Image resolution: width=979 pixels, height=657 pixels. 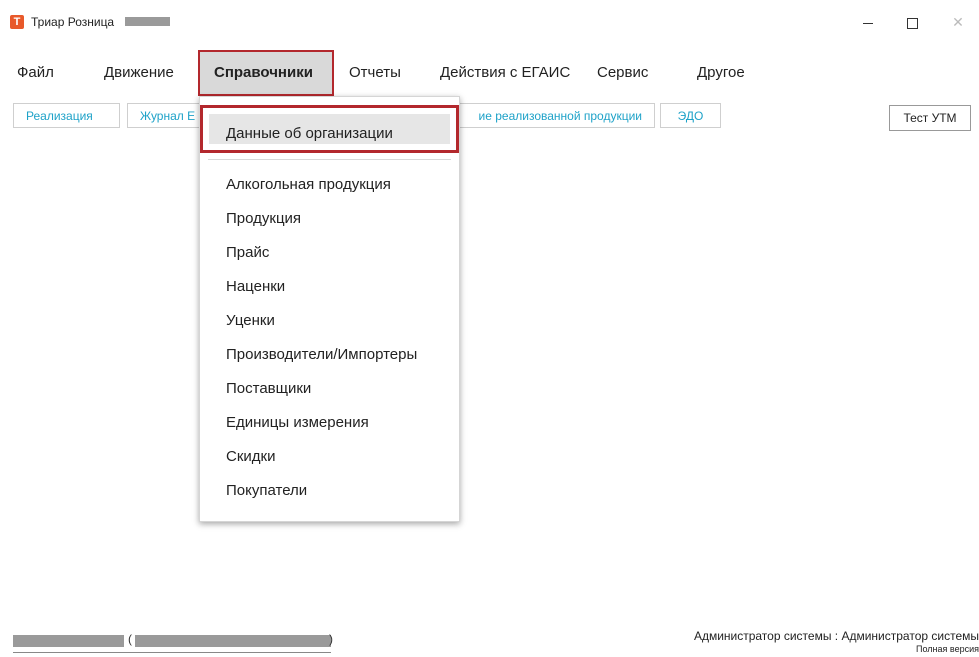 What do you see at coordinates (268, 389) in the screenshot?
I see `menu-item-suppliers: Поставщики` at bounding box center [268, 389].